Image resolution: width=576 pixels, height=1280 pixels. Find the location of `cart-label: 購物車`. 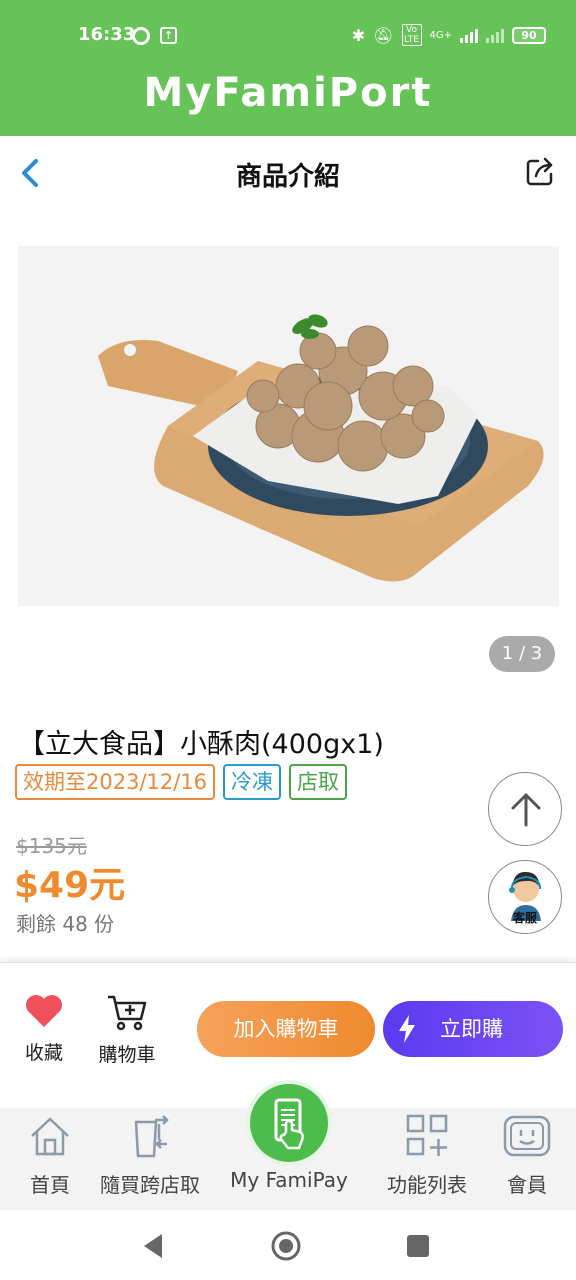

cart-label: 購物車 is located at coordinates (127, 1055).